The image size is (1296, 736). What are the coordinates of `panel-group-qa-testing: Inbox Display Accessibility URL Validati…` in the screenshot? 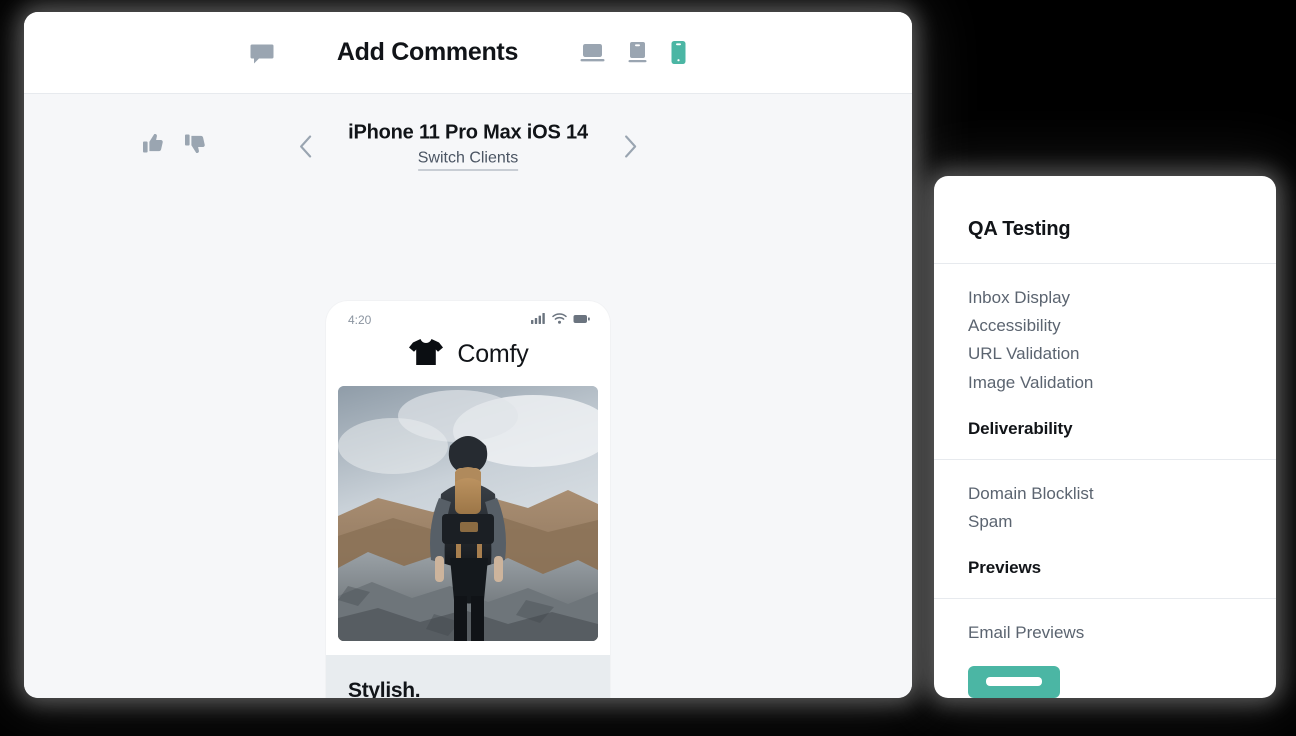 It's located at (1105, 362).